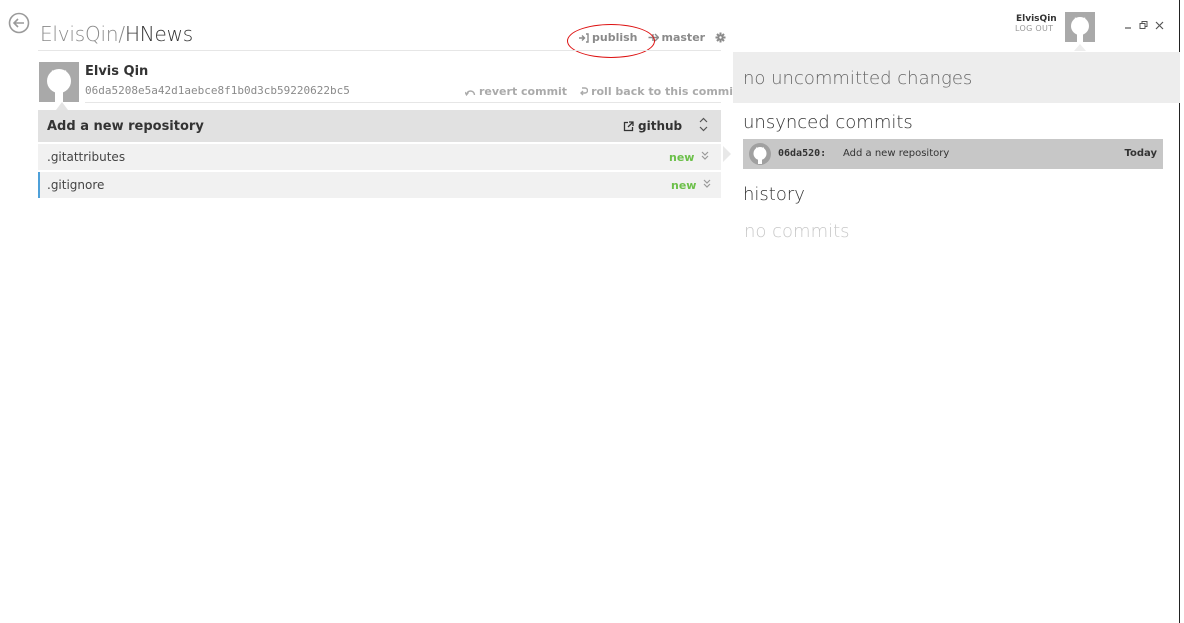 The width and height of the screenshot is (1184, 623). Describe the element at coordinates (19, 23) in the screenshot. I see `back-arrow-icon` at that location.